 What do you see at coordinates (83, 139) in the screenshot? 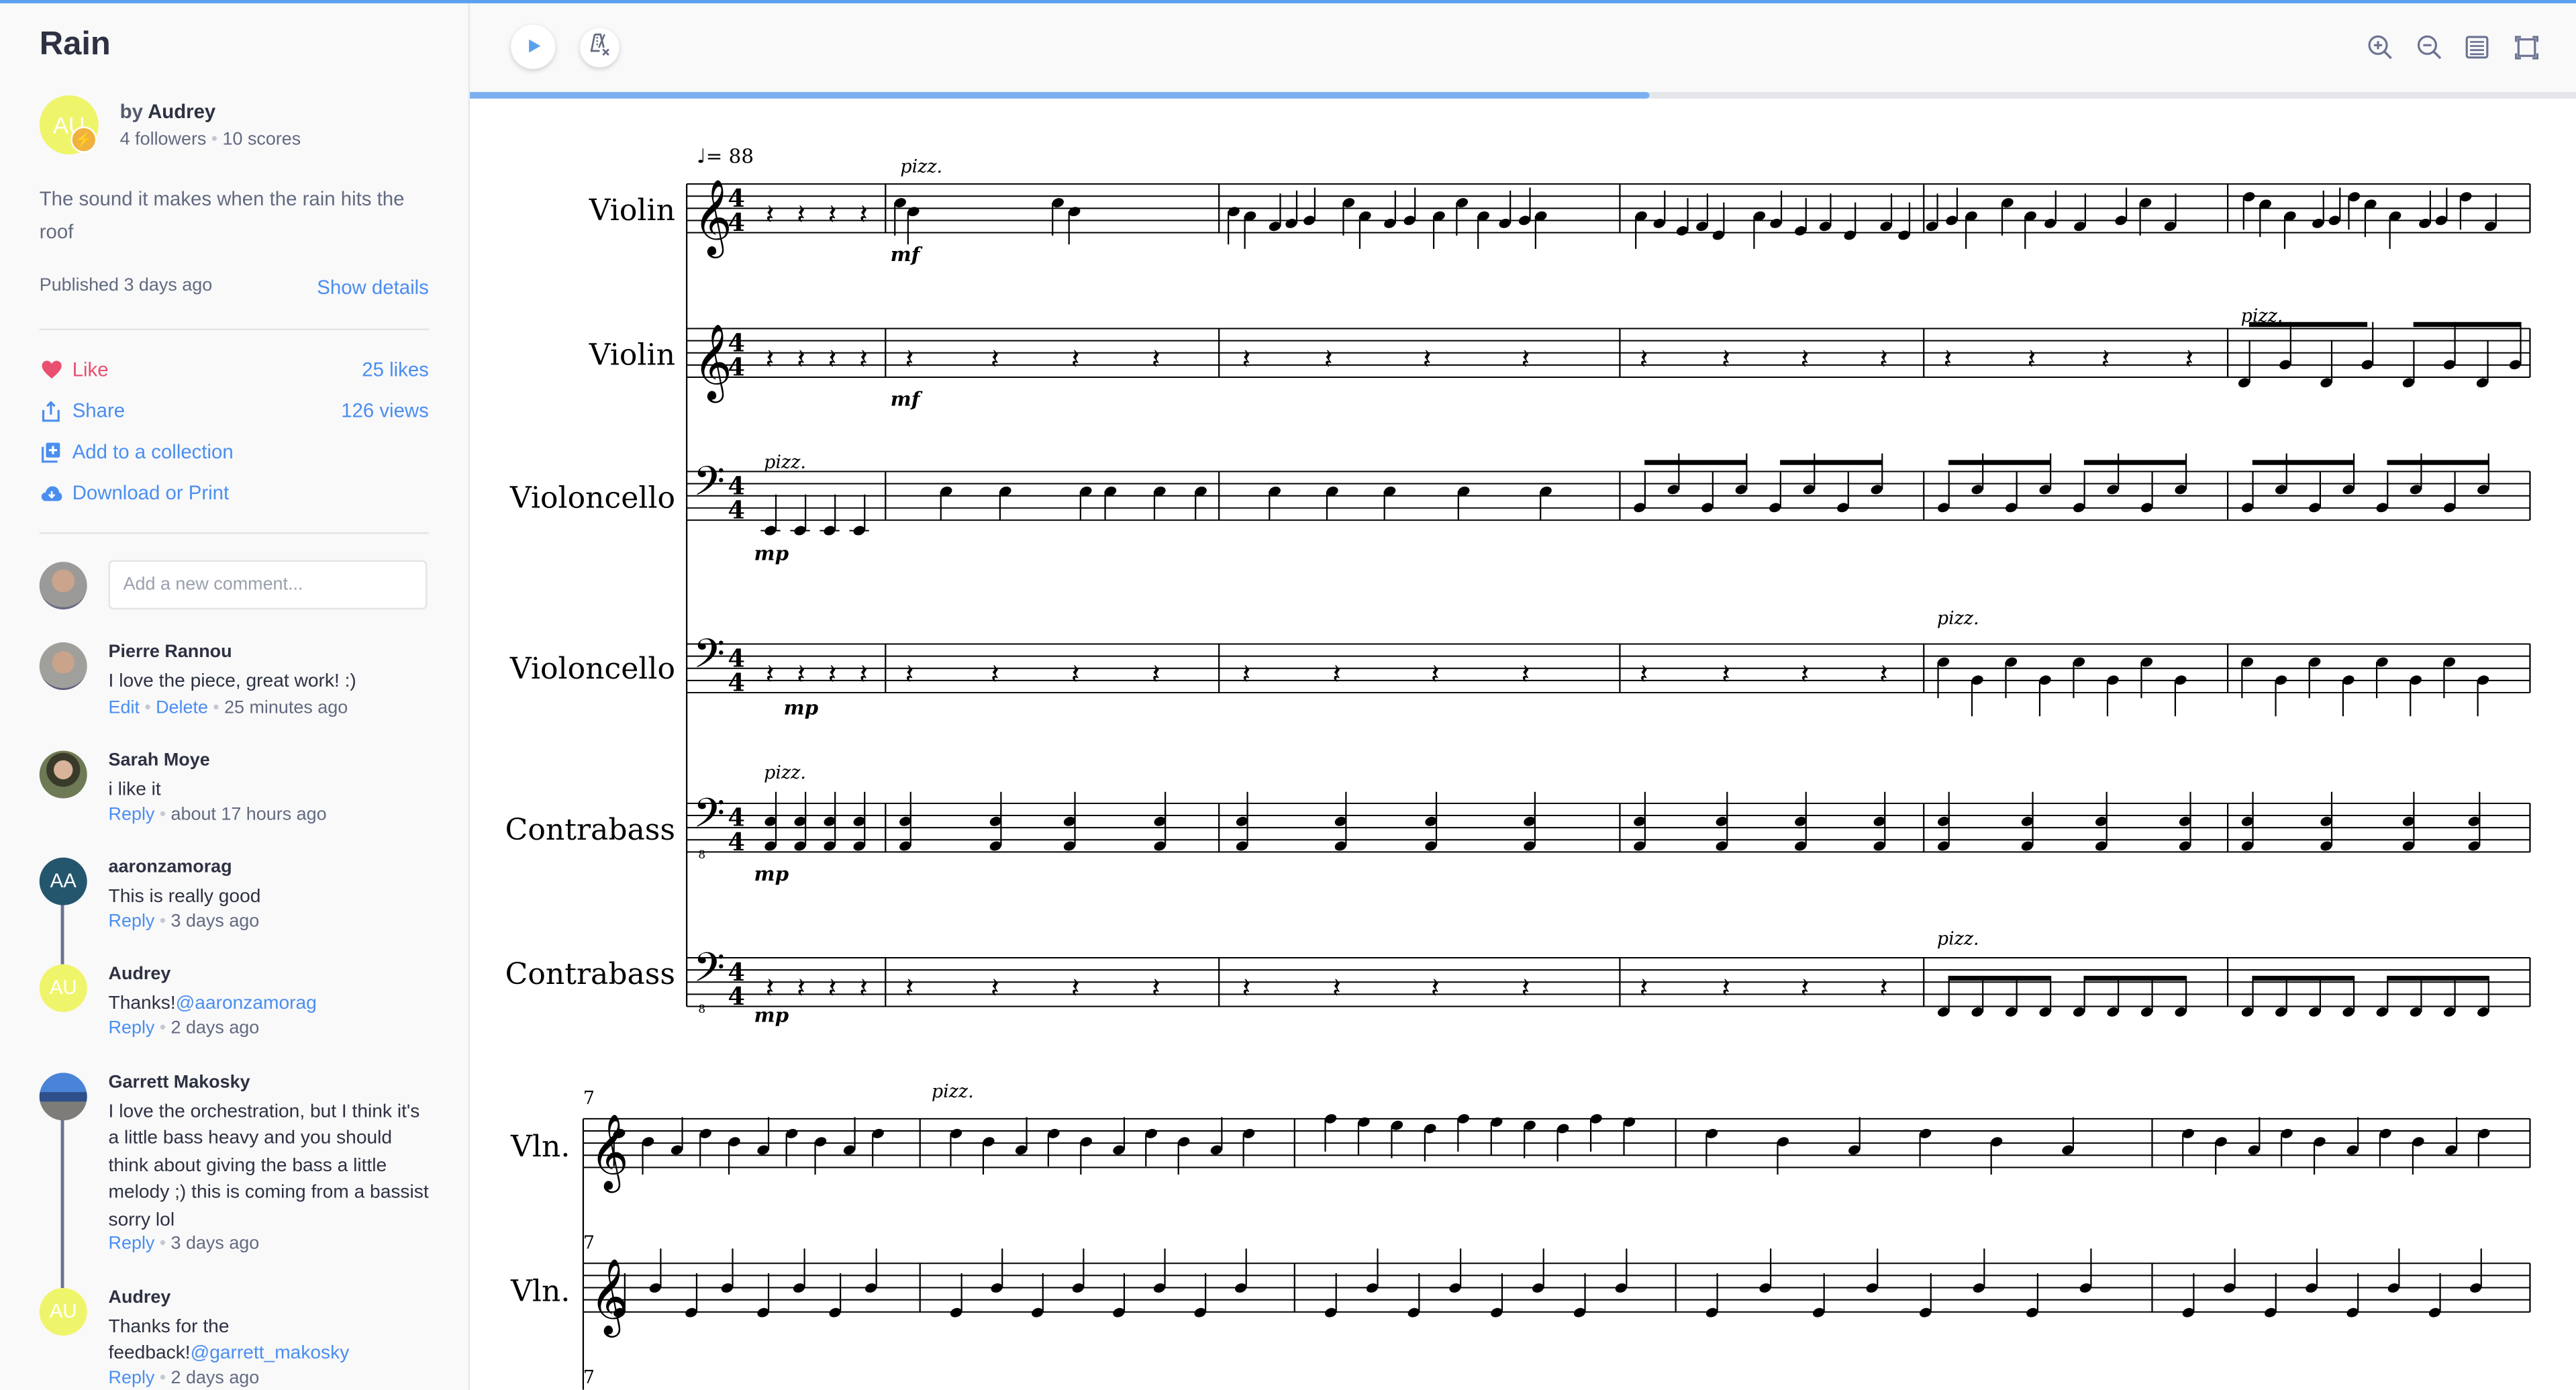
I see `pro-badge-icon: ⚡` at bounding box center [83, 139].